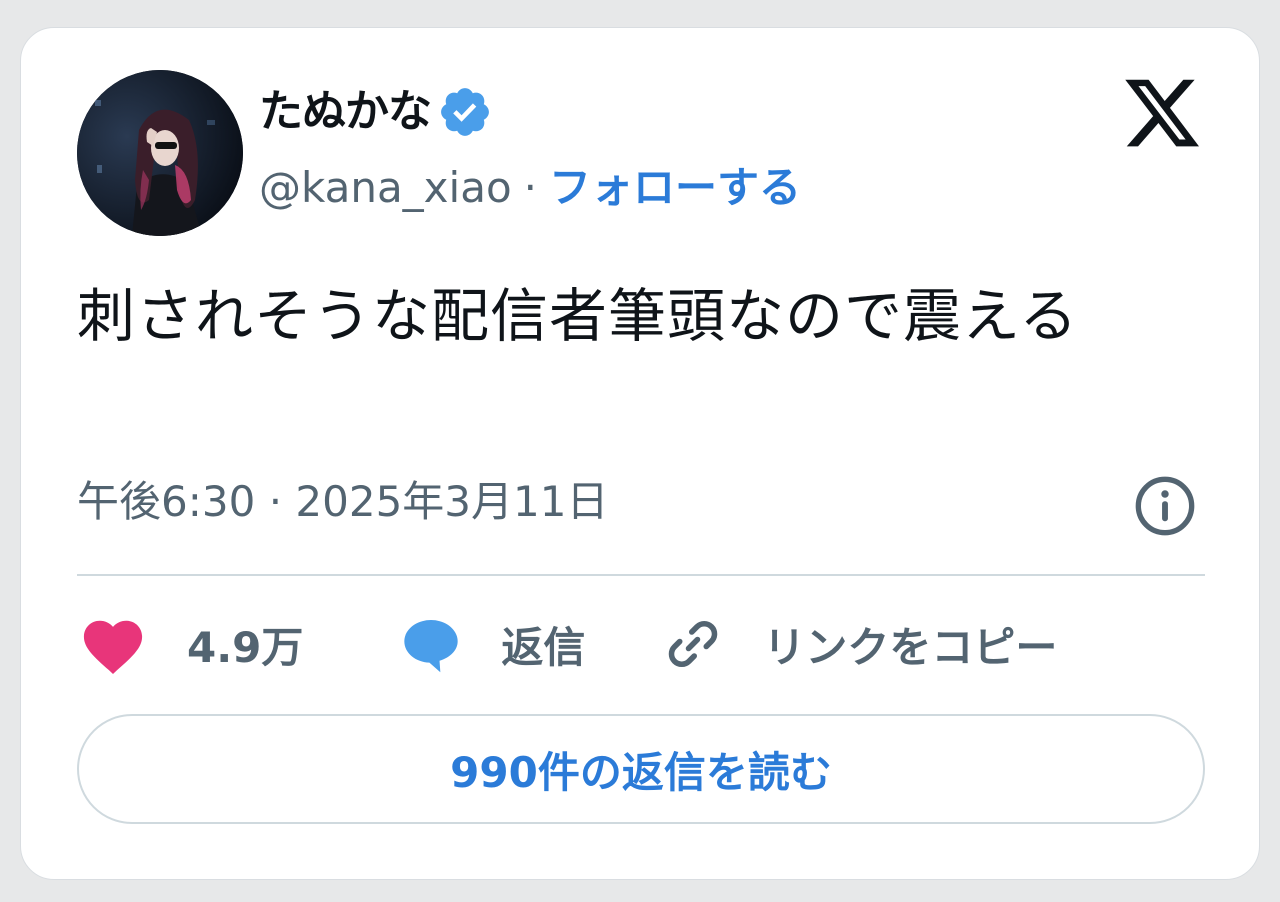  I want to click on x-logo-icon, so click(1162, 113).